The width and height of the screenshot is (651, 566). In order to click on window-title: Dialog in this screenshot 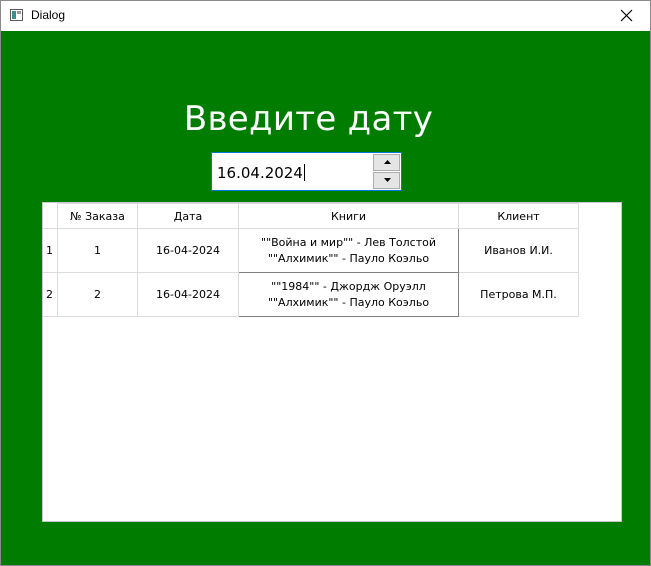, I will do `click(48, 15)`.